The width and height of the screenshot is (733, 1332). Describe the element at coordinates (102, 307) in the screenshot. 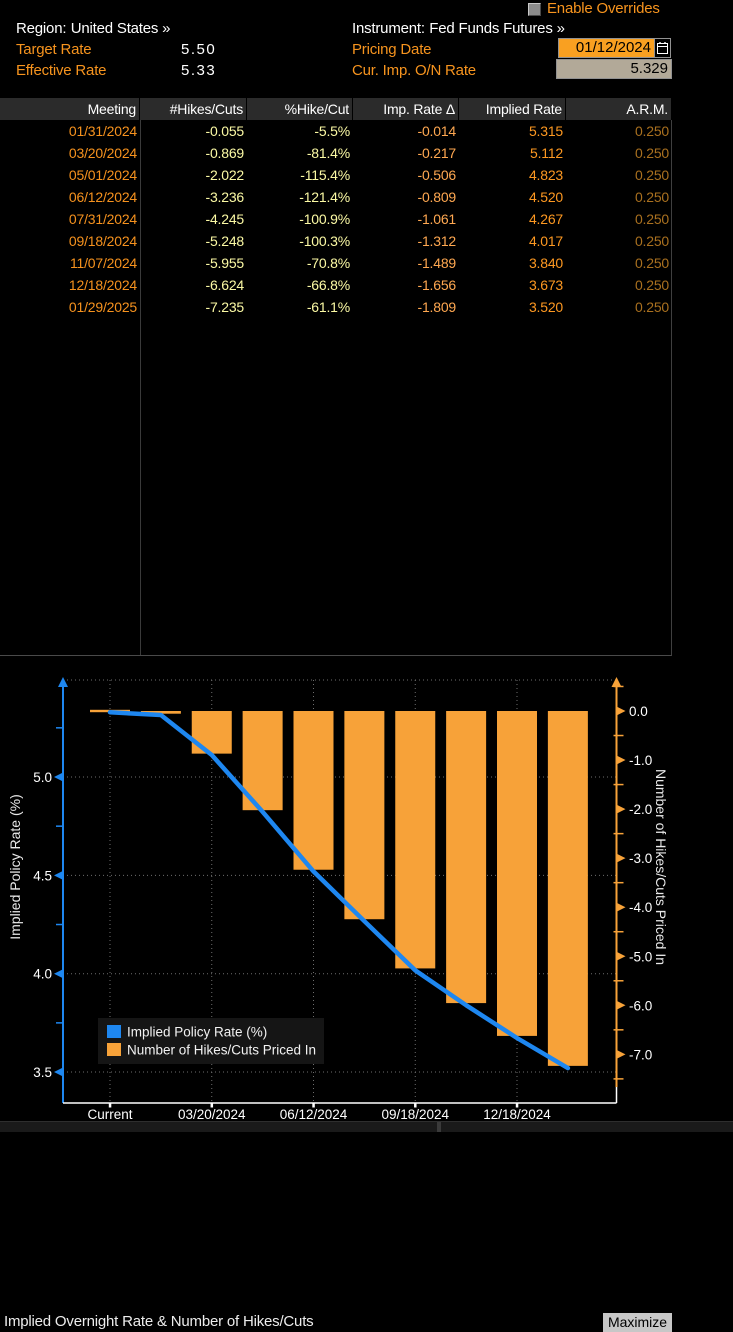

I see `table-cell: 01/29/2025` at that location.